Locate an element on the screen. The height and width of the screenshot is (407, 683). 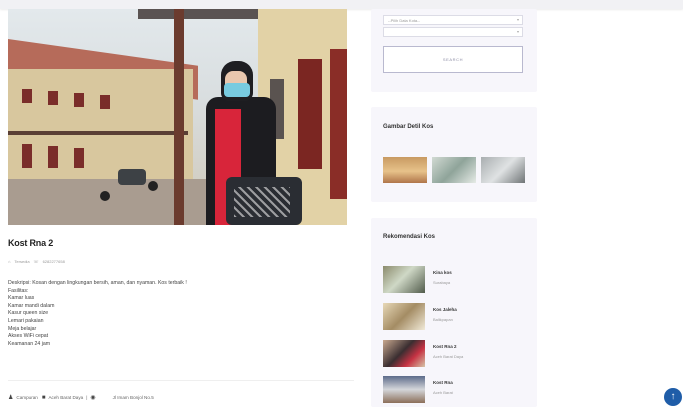
recommendation-item: Kos Jaleha Balikpapan is located at coordinates (458, 318).